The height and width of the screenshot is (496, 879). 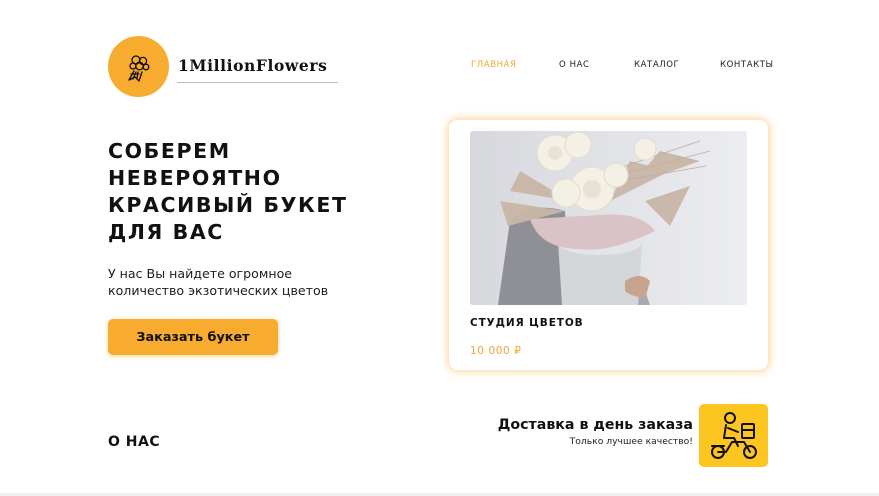 I want to click on nav-contacts: КОНТАКТЫ, so click(x=747, y=65).